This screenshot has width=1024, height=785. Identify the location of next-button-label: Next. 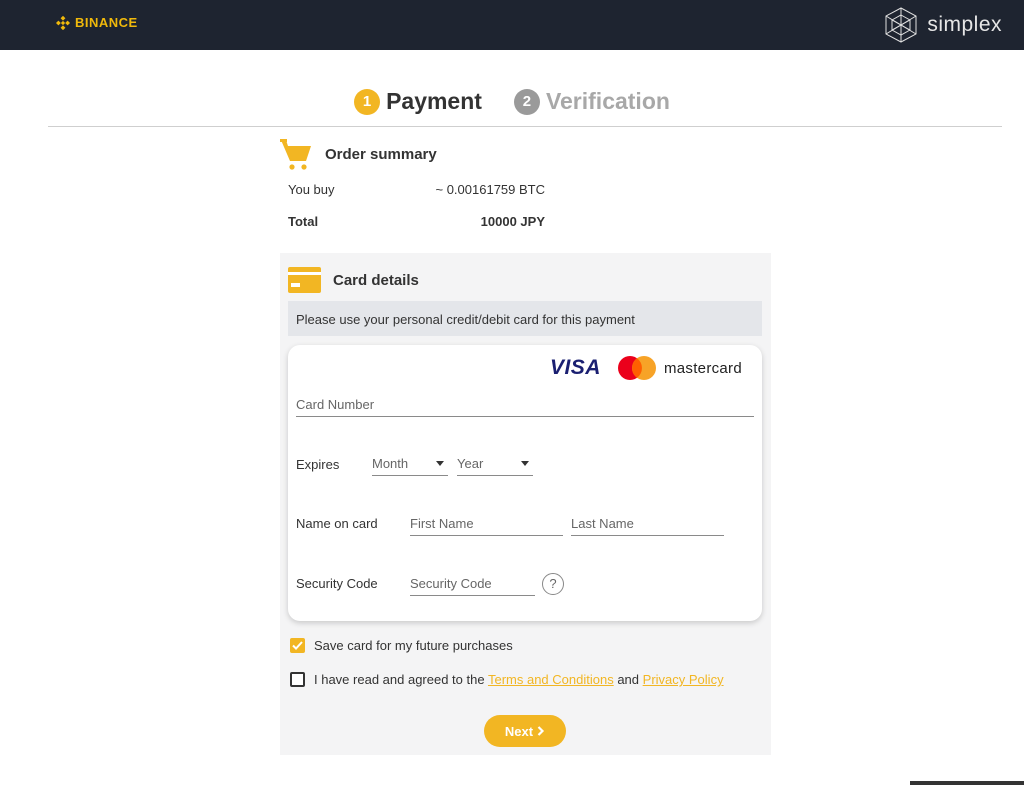
(519, 731).